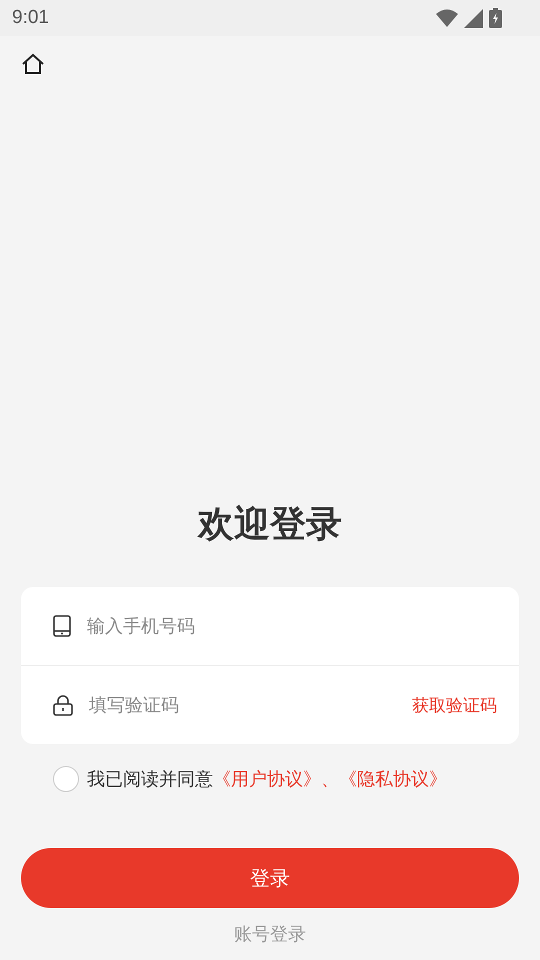 The width and height of the screenshot is (540, 960). What do you see at coordinates (242, 705) in the screenshot?
I see `code-field: 填写验证码` at bounding box center [242, 705].